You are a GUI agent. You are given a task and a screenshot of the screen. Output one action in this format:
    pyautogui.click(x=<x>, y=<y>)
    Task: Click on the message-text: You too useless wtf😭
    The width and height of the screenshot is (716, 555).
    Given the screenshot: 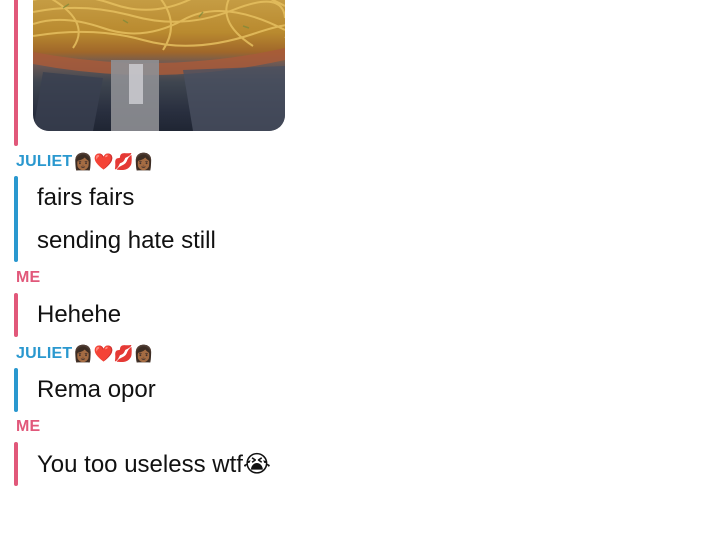 What is the action you would take?
    pyautogui.click(x=154, y=464)
    